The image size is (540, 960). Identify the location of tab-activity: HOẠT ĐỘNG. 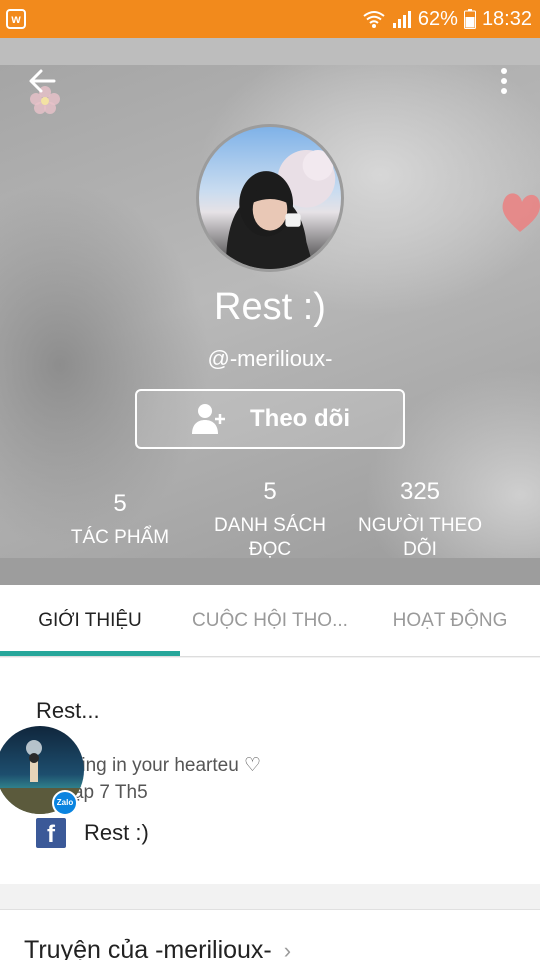
(450, 621).